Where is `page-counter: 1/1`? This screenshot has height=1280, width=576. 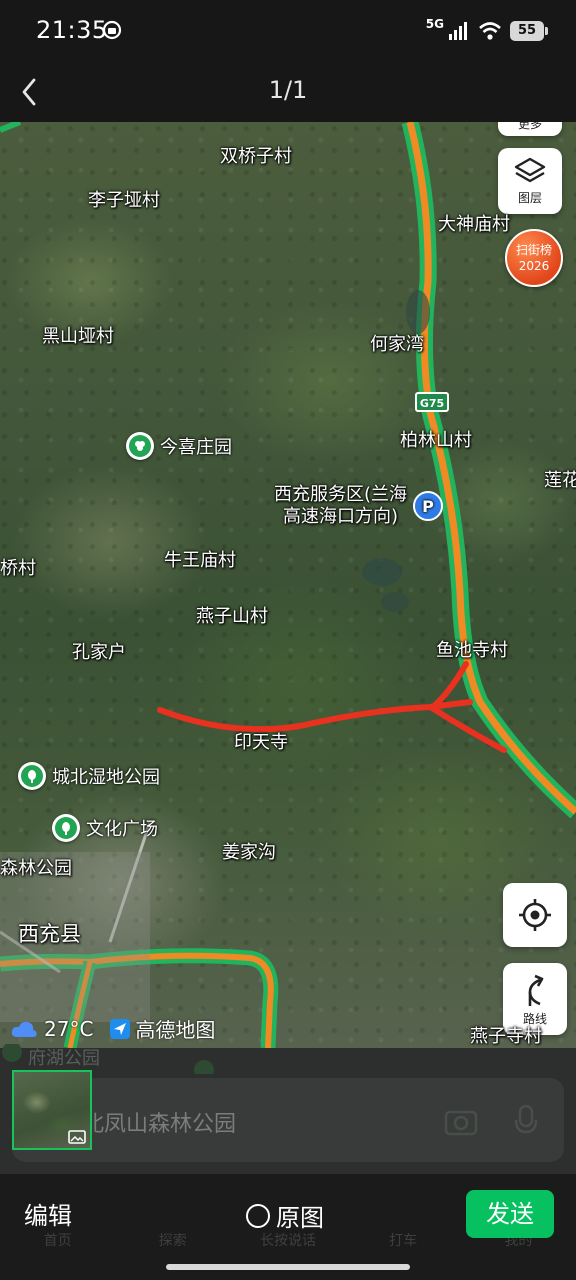 page-counter: 1/1 is located at coordinates (288, 90).